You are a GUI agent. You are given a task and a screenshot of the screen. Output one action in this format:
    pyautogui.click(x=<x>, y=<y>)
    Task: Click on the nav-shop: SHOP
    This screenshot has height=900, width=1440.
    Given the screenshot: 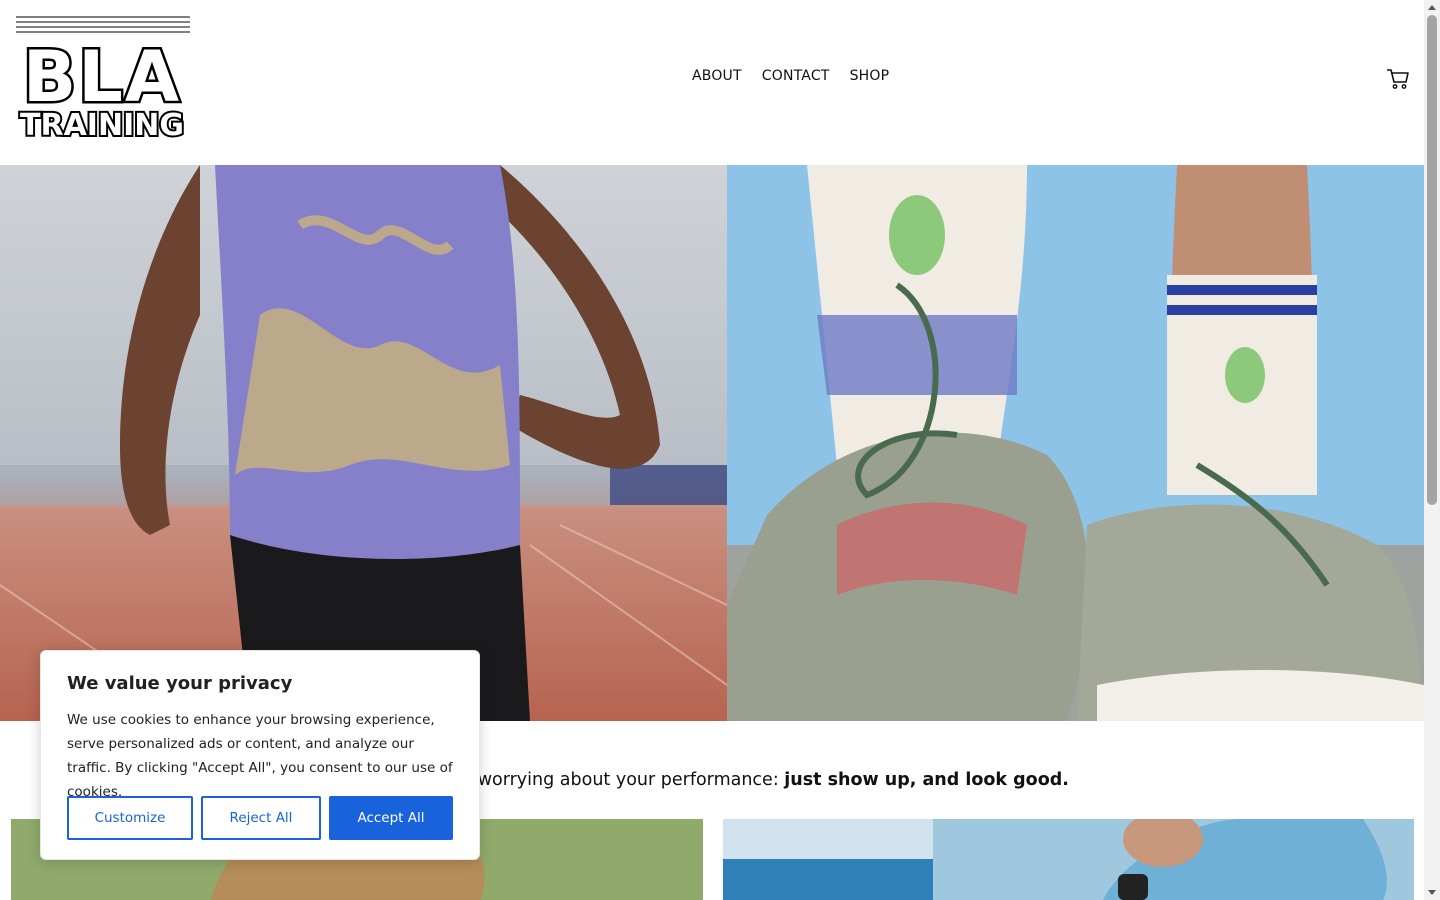 What is the action you would take?
    pyautogui.click(x=870, y=76)
    